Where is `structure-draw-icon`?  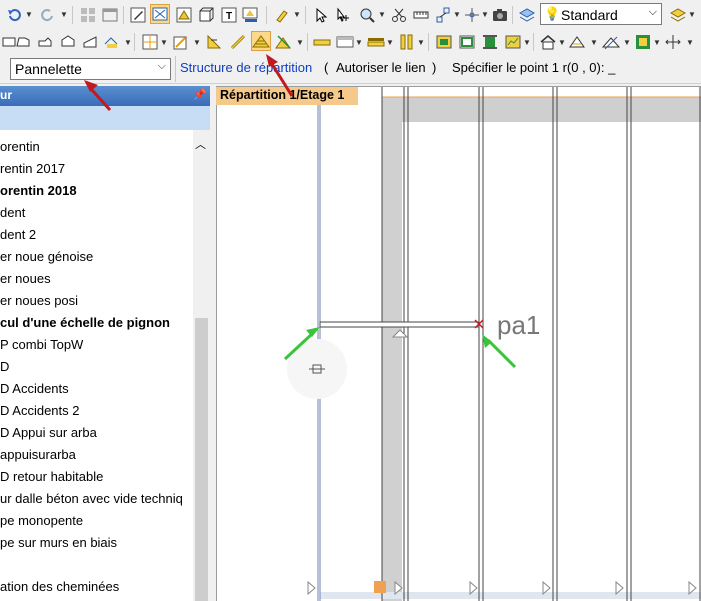 structure-draw-icon is located at coordinates (181, 42).